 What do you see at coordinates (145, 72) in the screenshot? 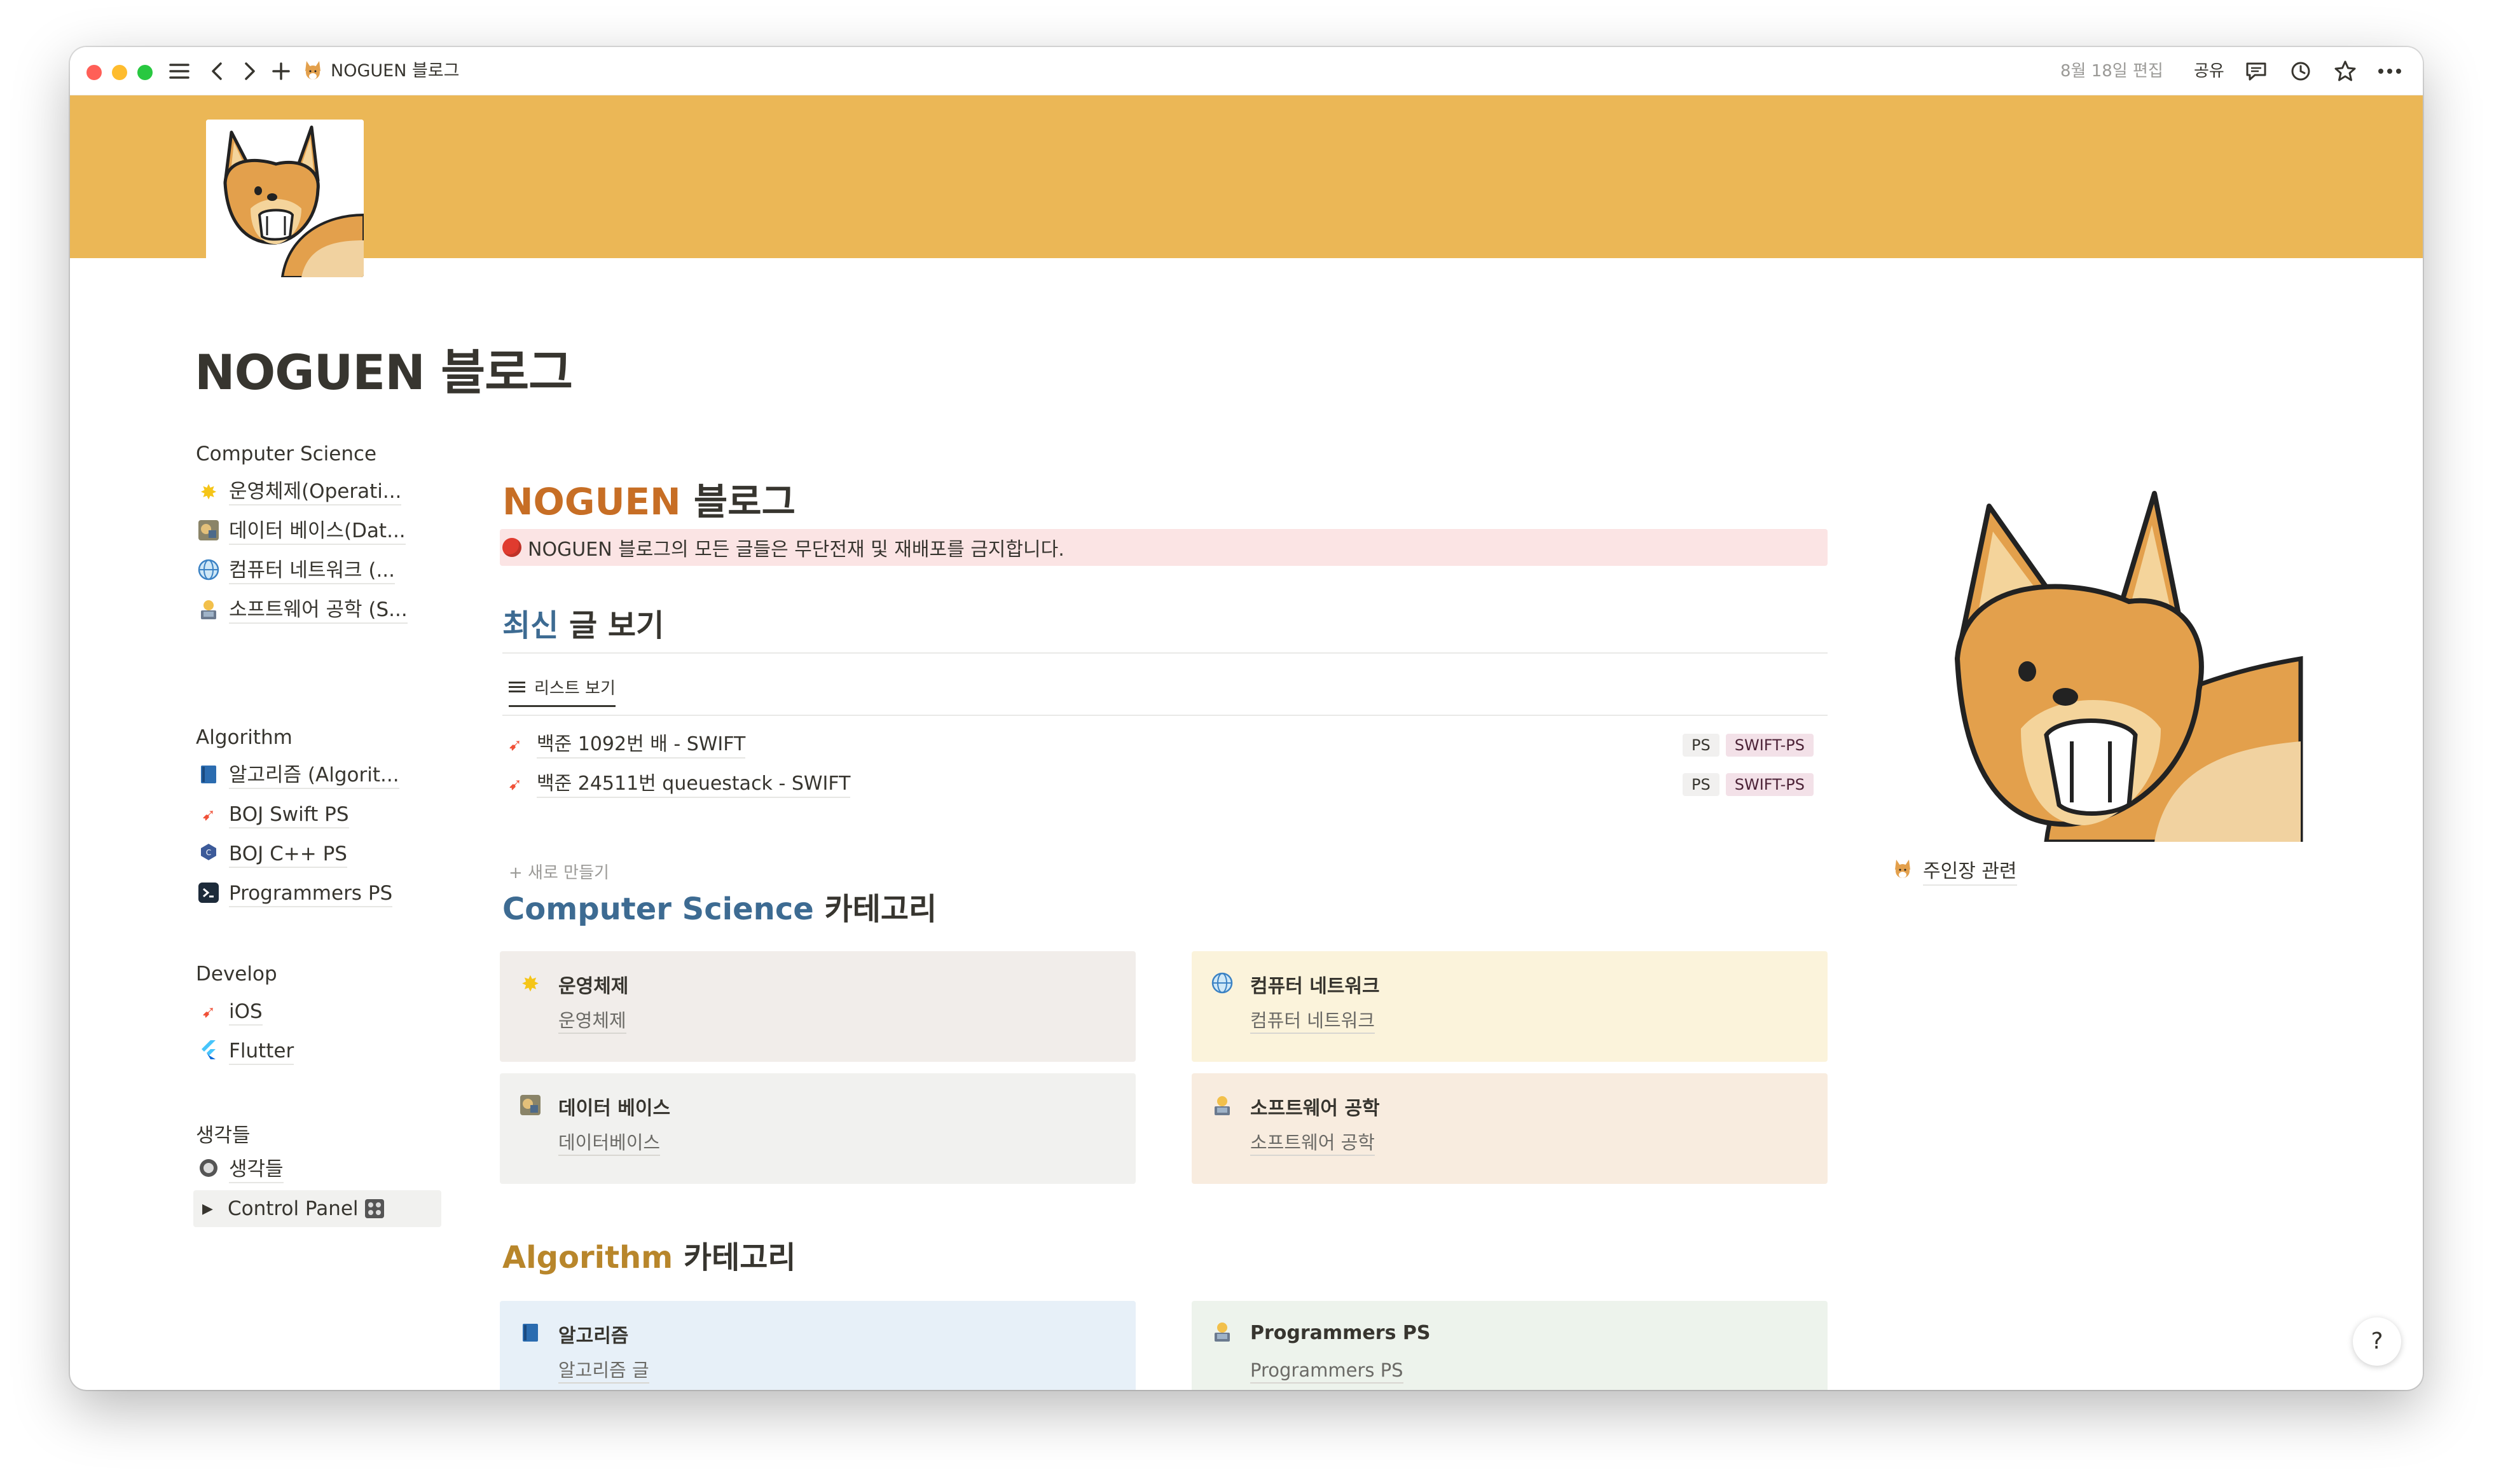
I see `maximize-window-button` at bounding box center [145, 72].